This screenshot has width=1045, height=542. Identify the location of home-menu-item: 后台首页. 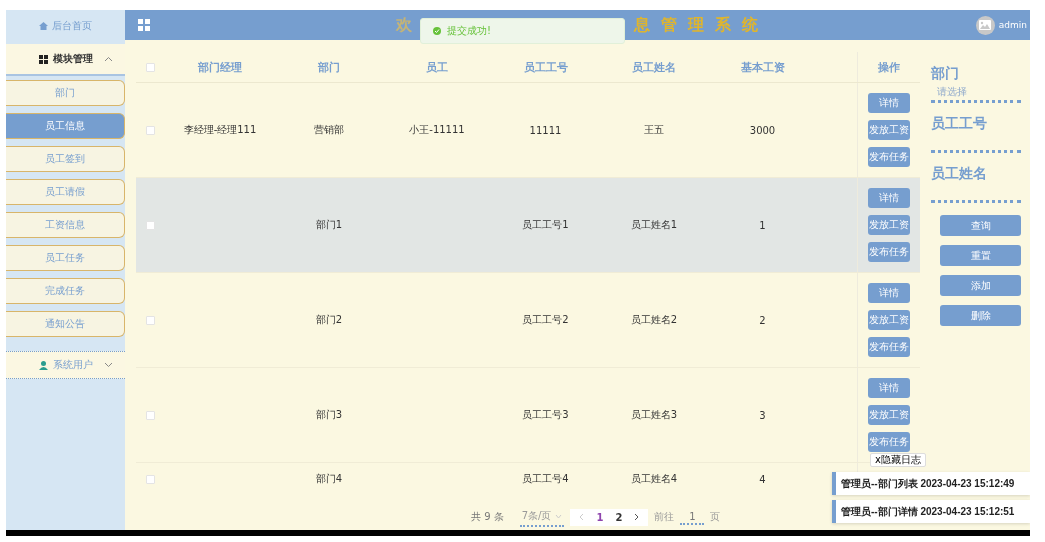
(65, 26).